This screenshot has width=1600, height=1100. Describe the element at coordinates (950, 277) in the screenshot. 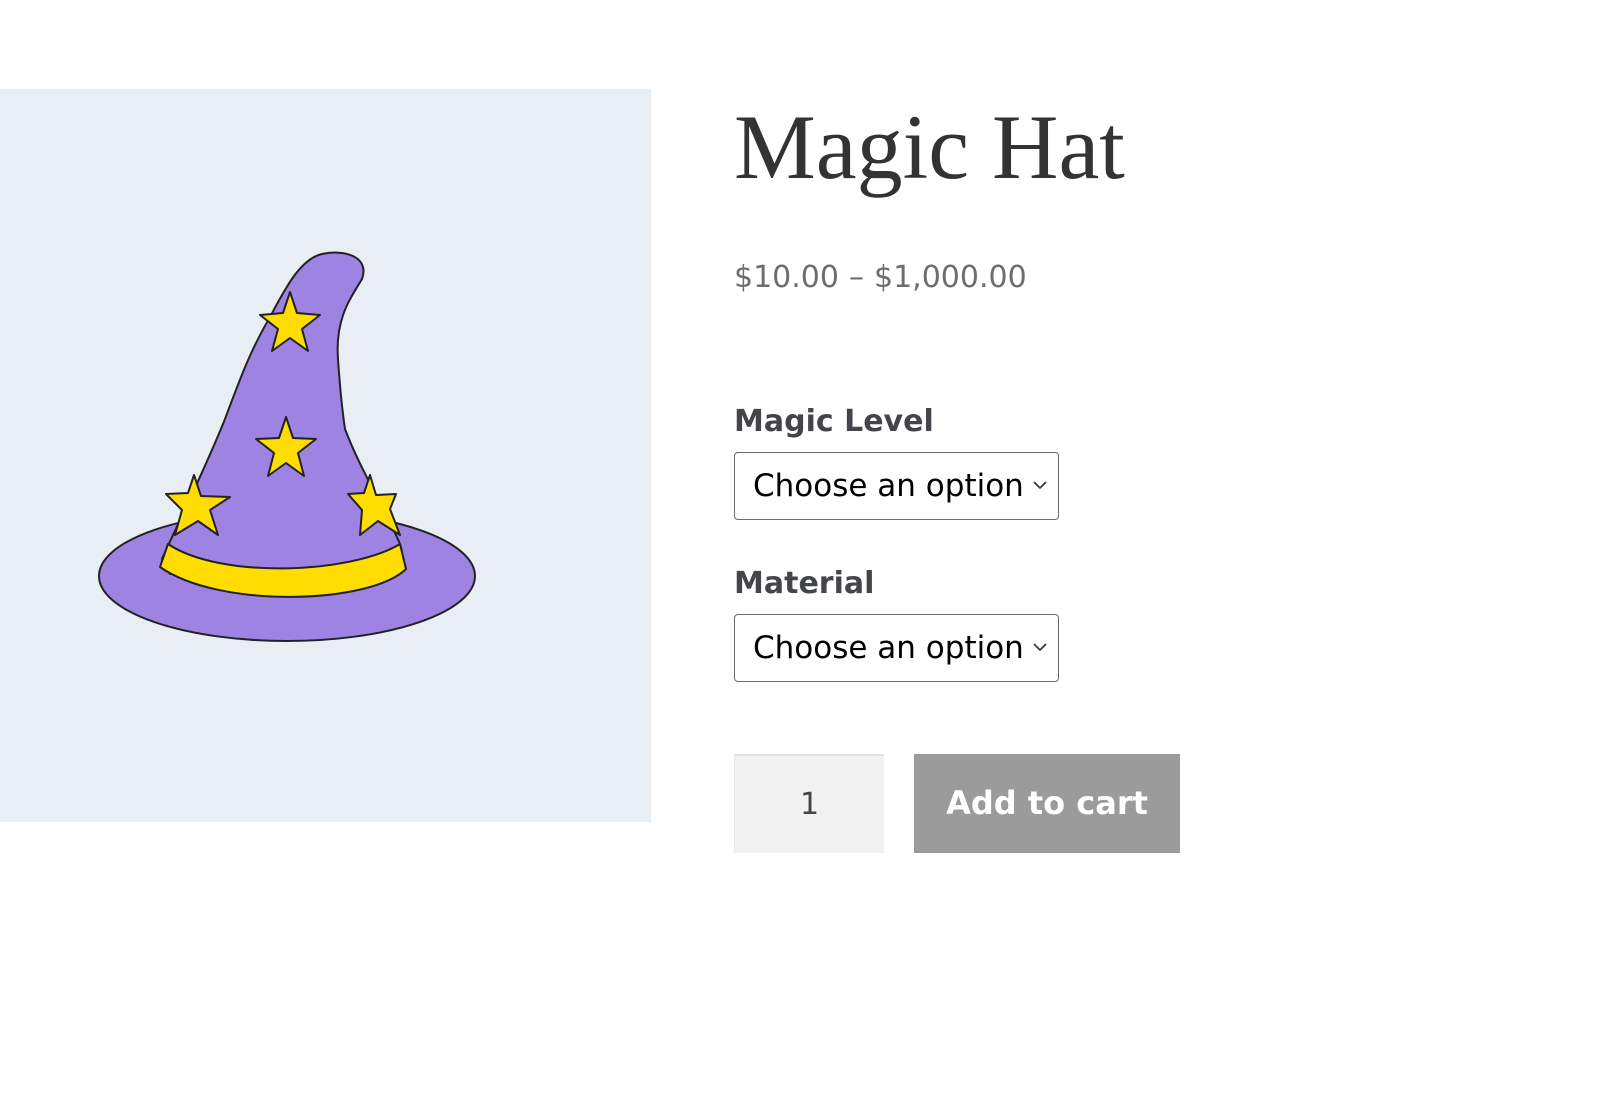

I see `price-max: $1,000.00` at that location.